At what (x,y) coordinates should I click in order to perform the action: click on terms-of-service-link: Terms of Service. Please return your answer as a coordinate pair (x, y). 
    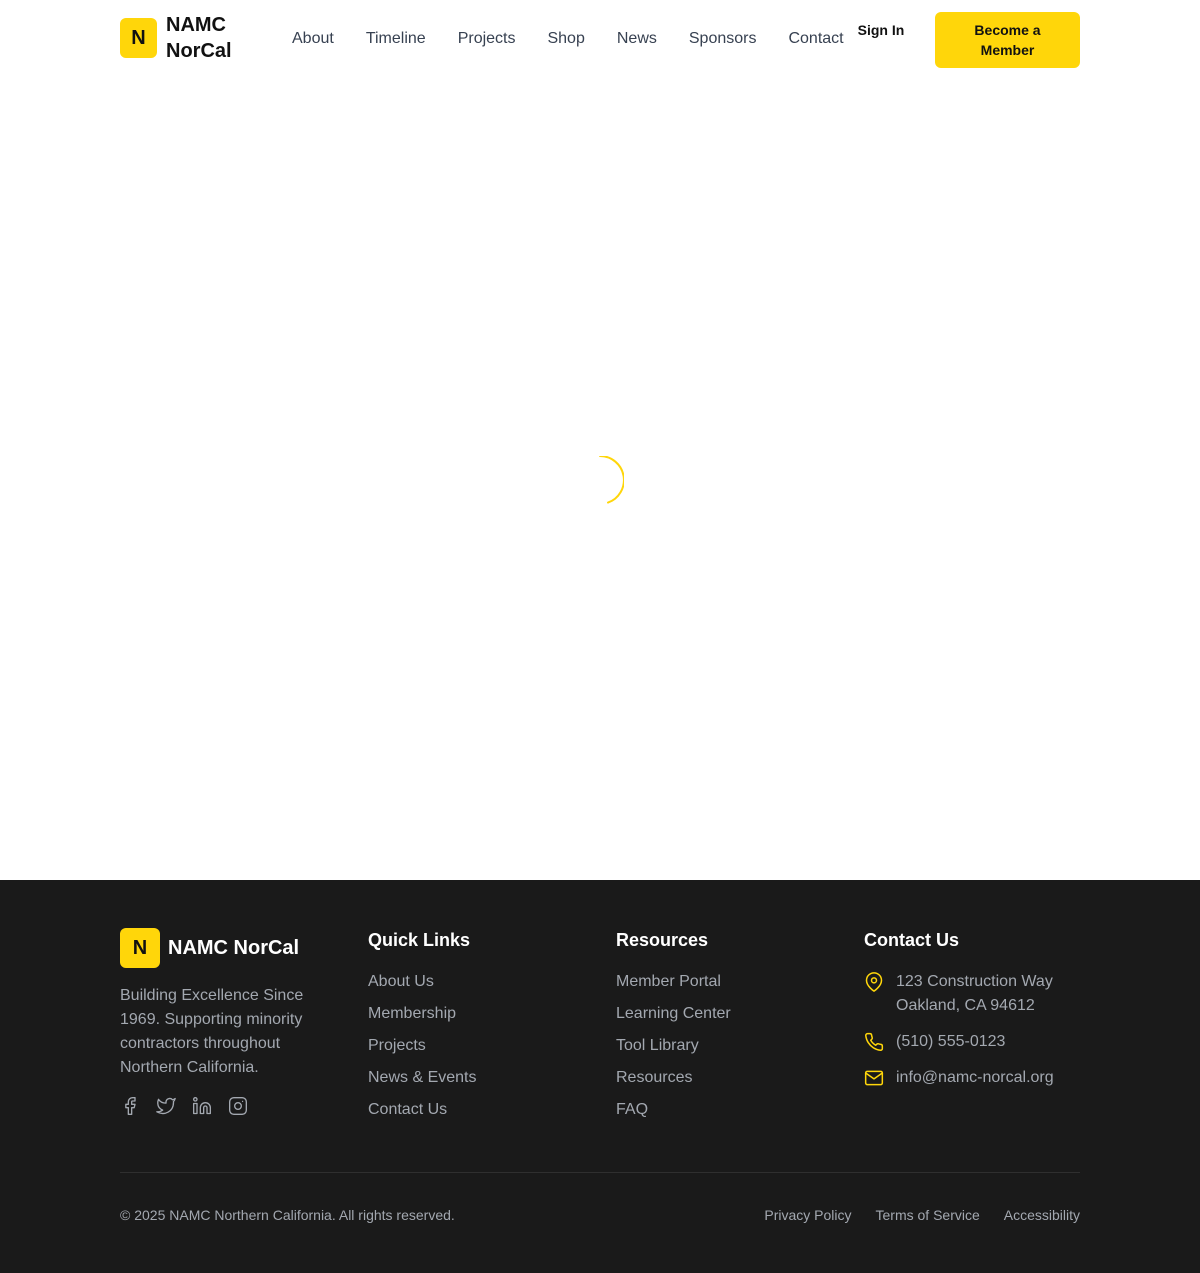
    Looking at the image, I should click on (928, 1215).